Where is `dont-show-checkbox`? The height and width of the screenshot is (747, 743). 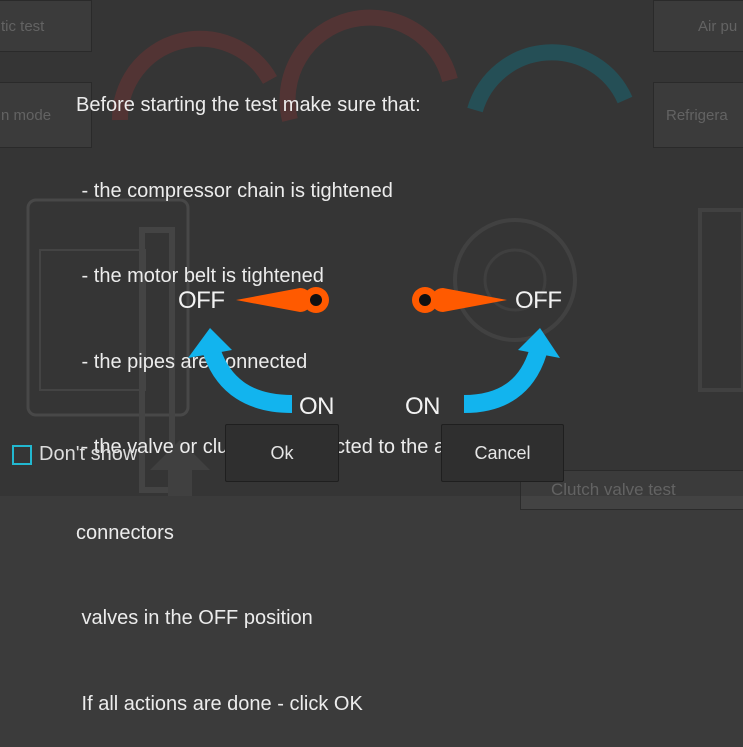
dont-show-checkbox is located at coordinates (22, 454).